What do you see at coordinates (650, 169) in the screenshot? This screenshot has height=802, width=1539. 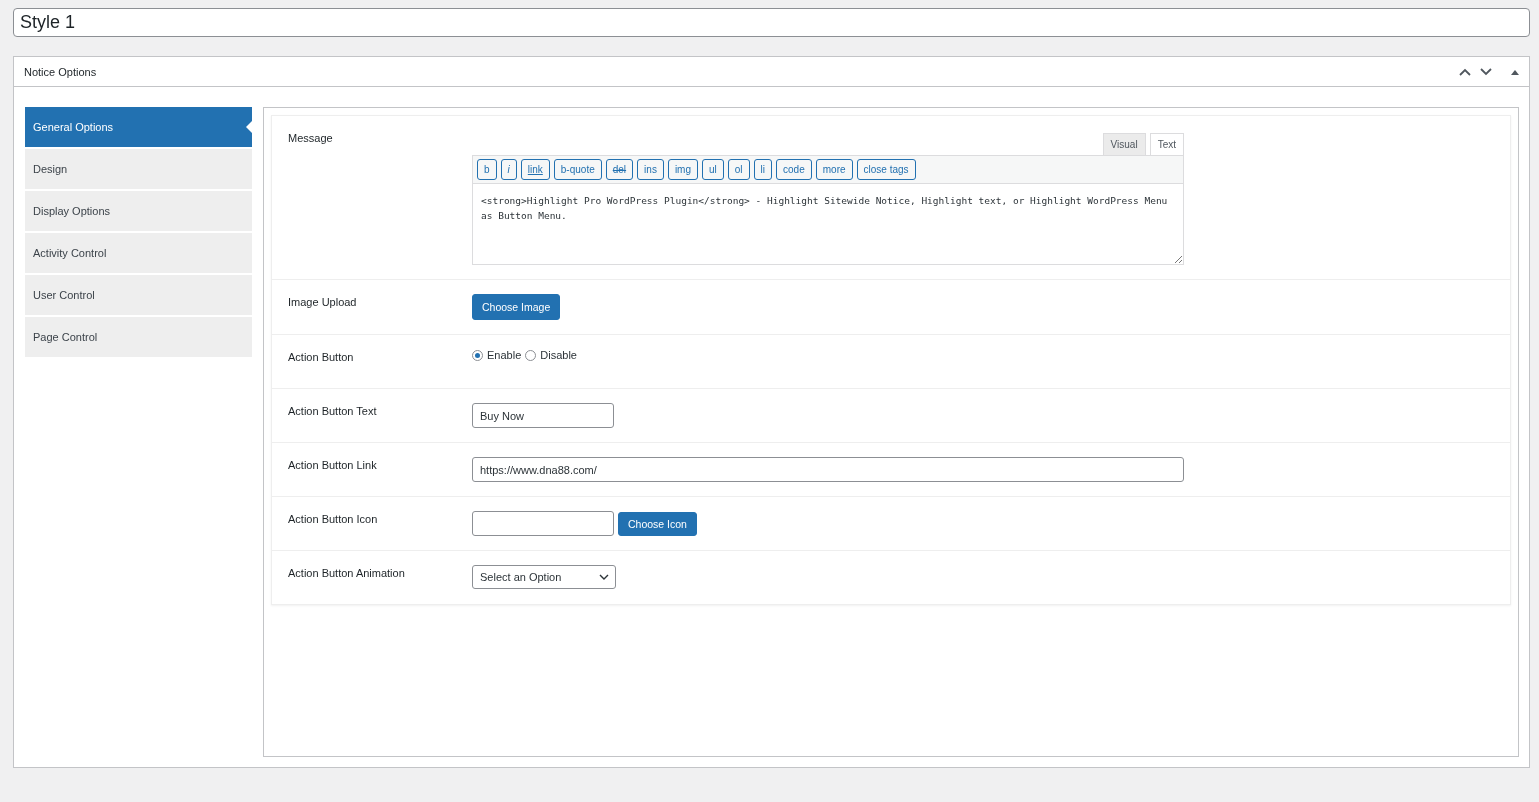 I see `quicktag-button: ins` at bounding box center [650, 169].